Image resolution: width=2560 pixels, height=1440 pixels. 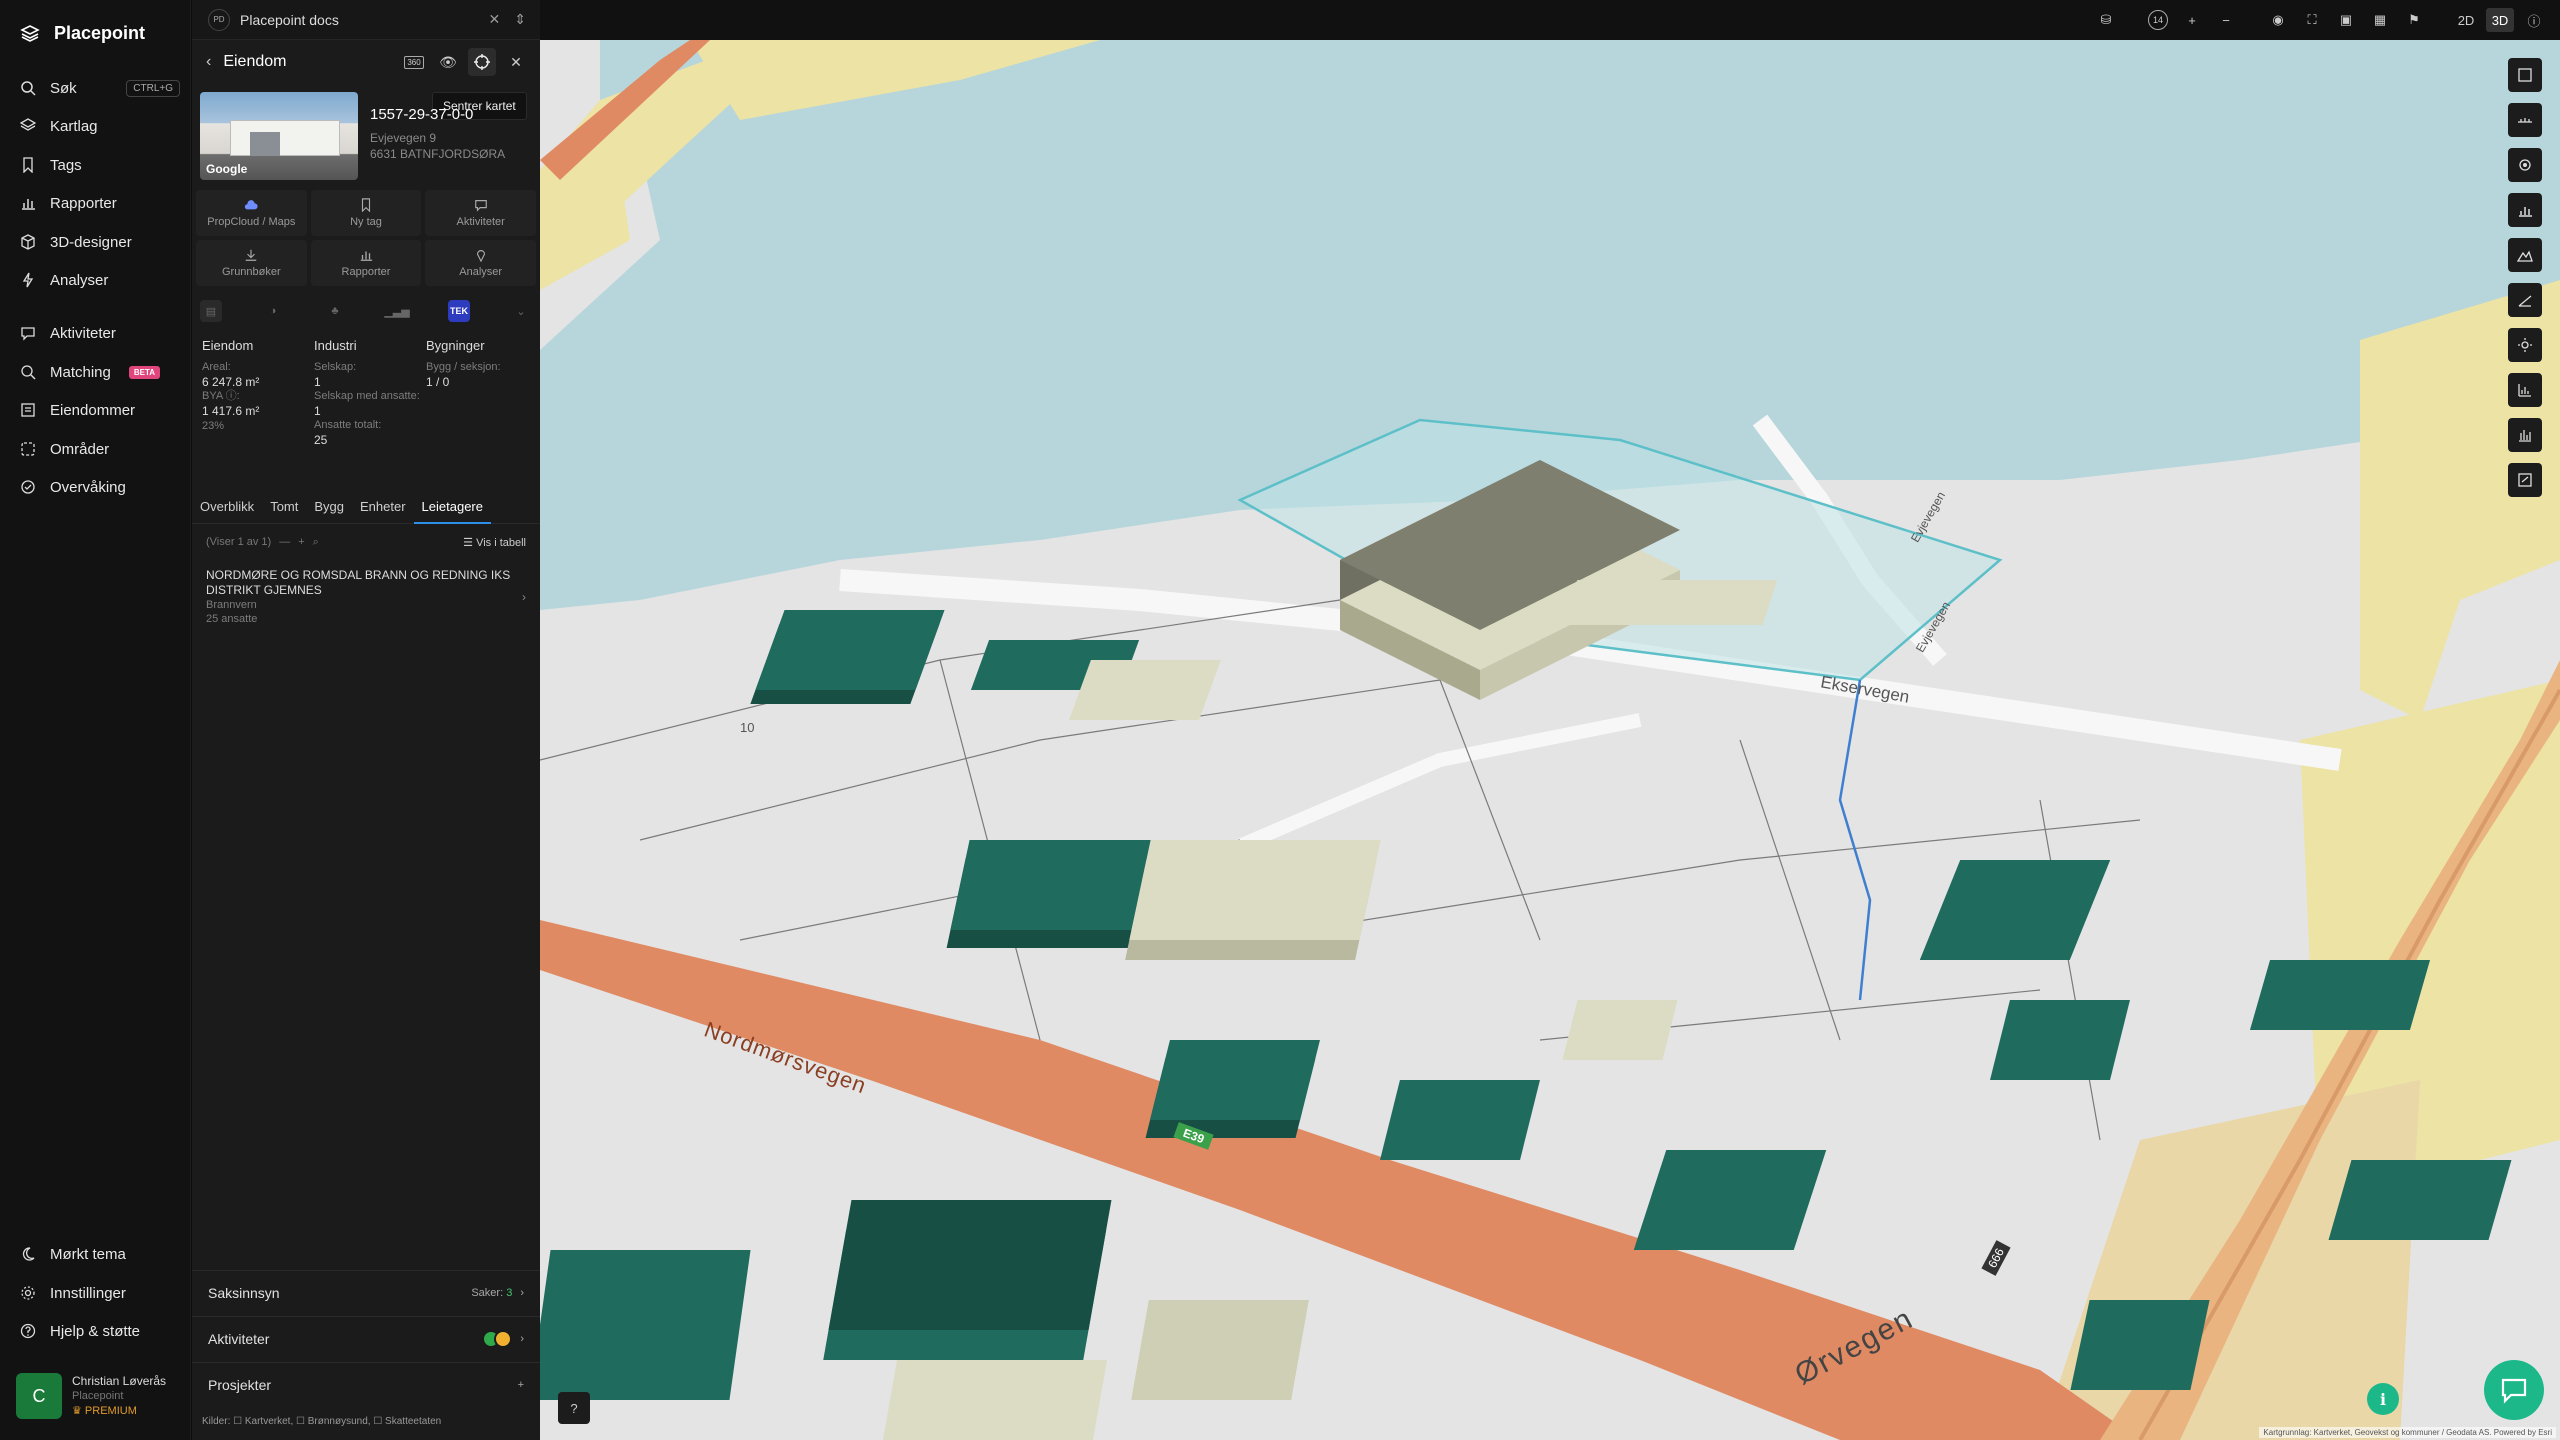 I want to click on mode-2d-button: 2D, so click(x=2466, y=20).